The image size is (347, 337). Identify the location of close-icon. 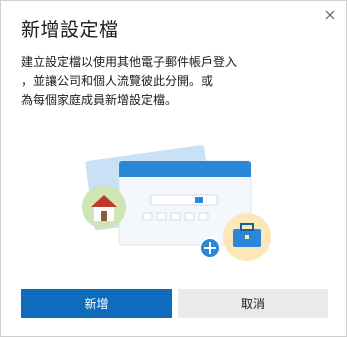
(330, 15).